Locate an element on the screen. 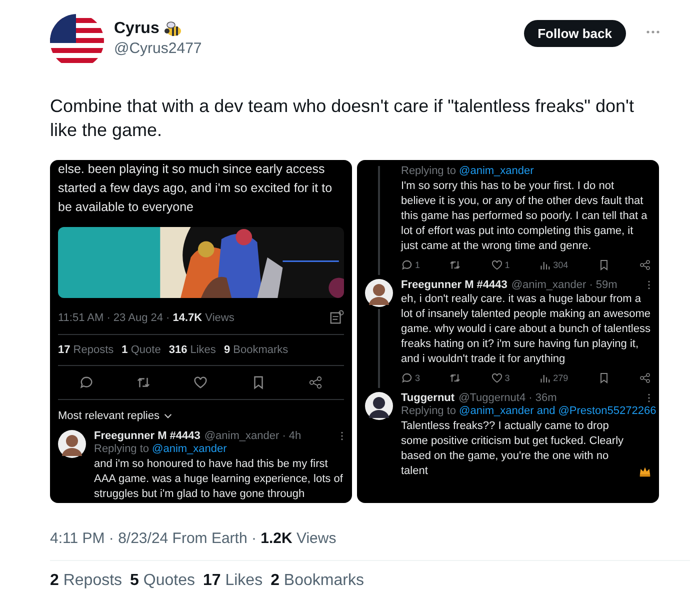 The image size is (700, 607). reply-text: Talentless freaks?? I actually came to drop some positive criticism but get fucked. Clearly based on the game, you're the one with no talent is located at coordinates (513, 449).